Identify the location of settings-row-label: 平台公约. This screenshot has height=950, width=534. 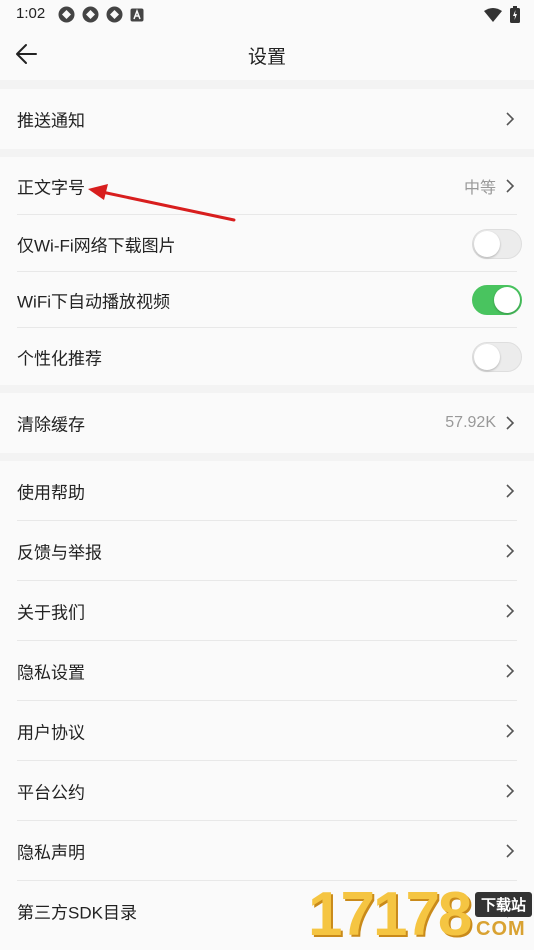
(51, 793).